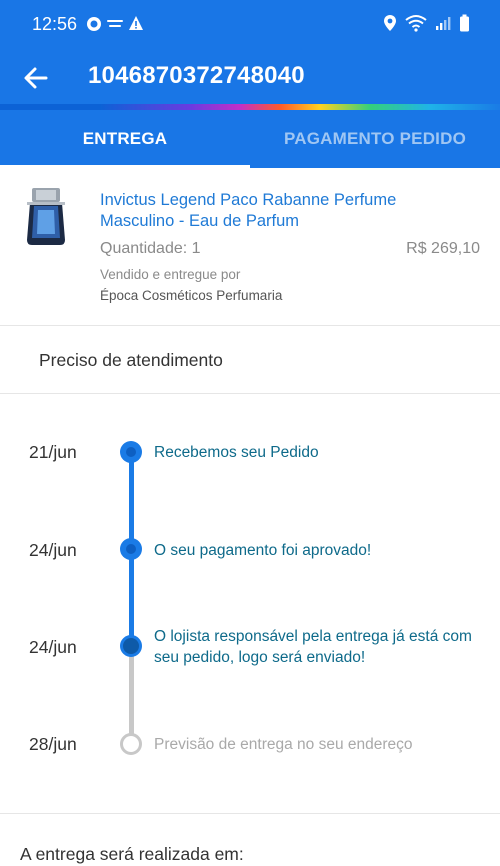 This screenshot has height=866, width=500. Describe the element at coordinates (131, 360) in the screenshot. I see `help-label: Preciso de atendimento` at that location.